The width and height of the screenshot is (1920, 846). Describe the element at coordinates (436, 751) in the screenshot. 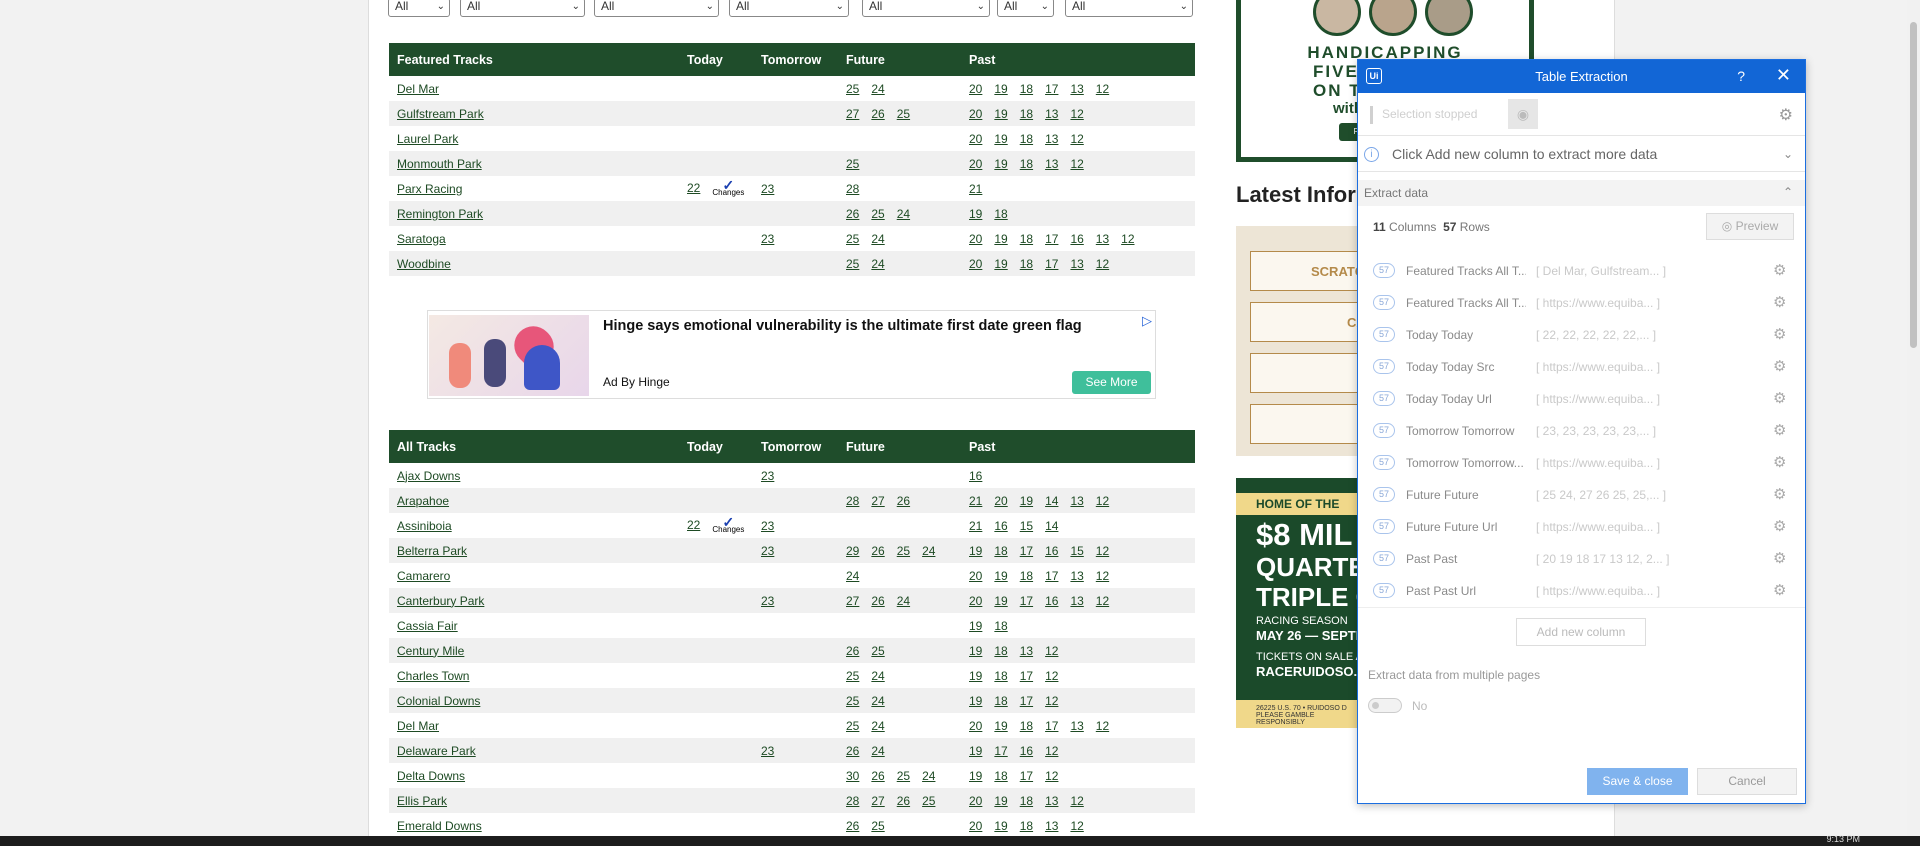

I see `track-link: Delaware Park` at that location.